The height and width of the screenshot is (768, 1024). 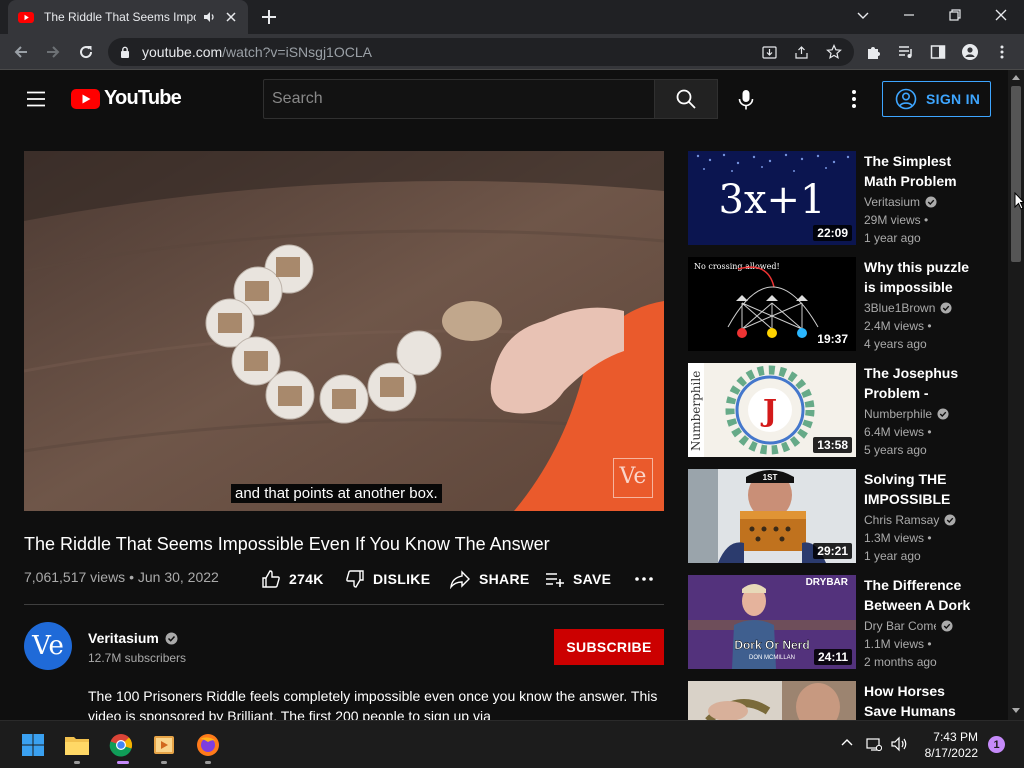 I want to click on windows-start-icon, so click(x=33, y=745).